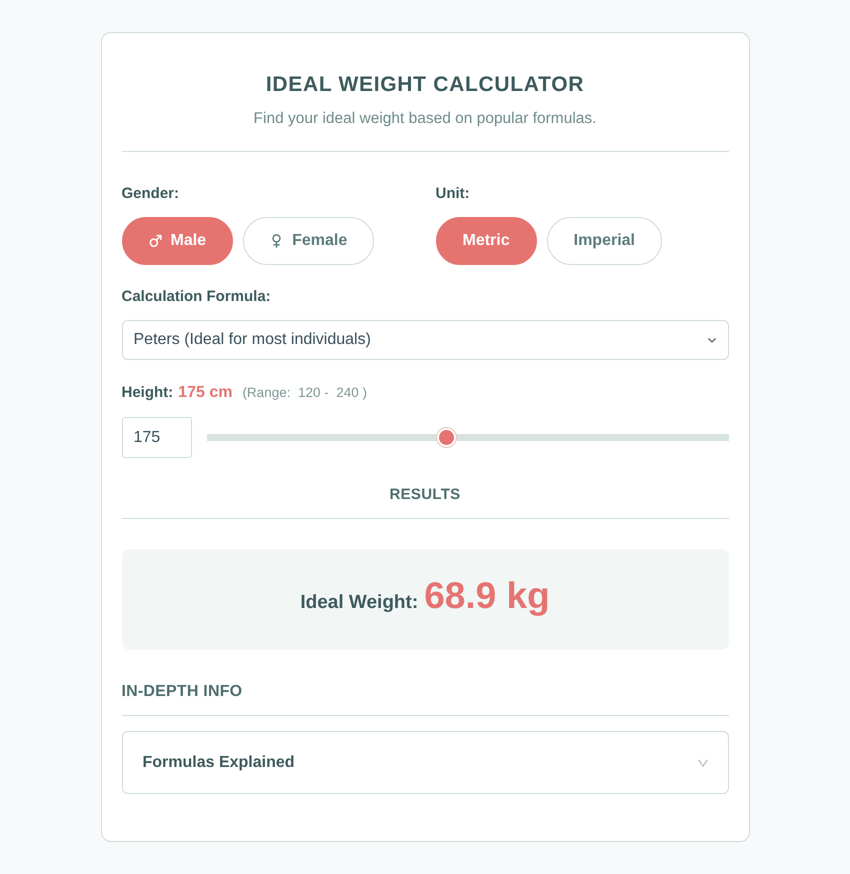 Image resolution: width=850 pixels, height=874 pixels. I want to click on page-title: IDEAL WEIGHT CALCULATOR, so click(425, 85).